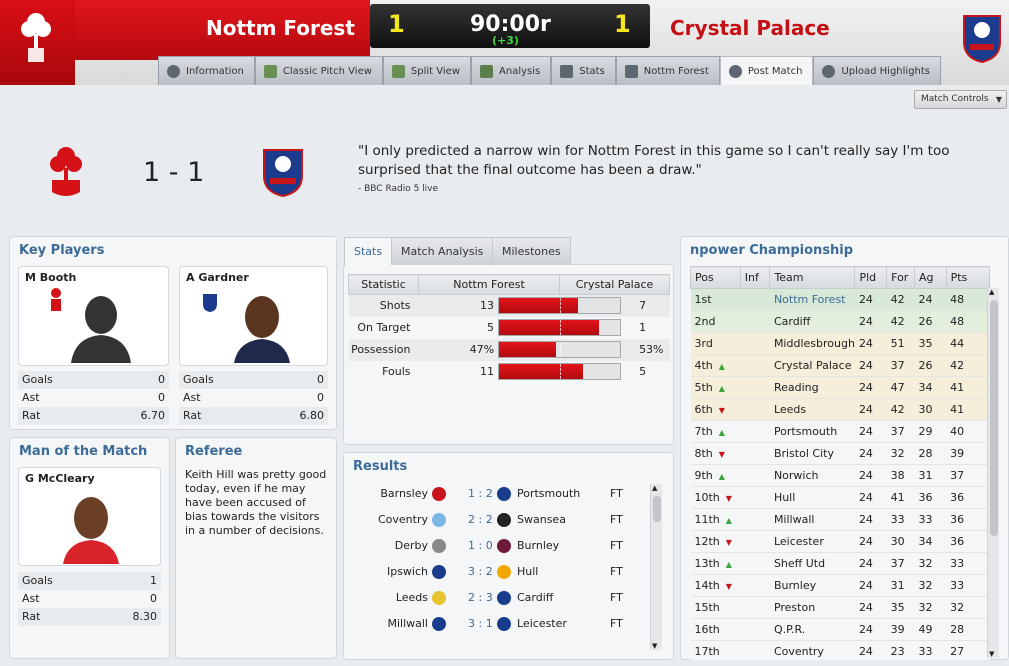  Describe the element at coordinates (766, 70) in the screenshot. I see `tab-post-match: Post Match` at that location.